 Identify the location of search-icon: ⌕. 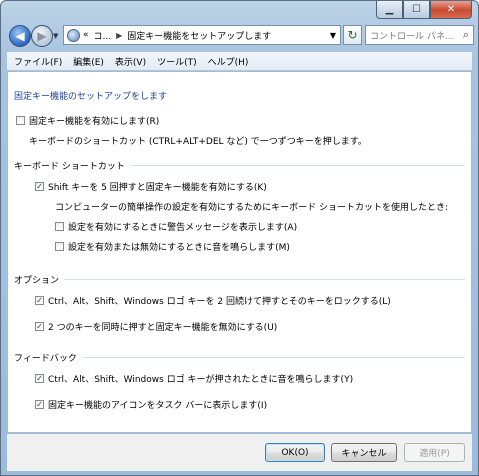
(466, 35).